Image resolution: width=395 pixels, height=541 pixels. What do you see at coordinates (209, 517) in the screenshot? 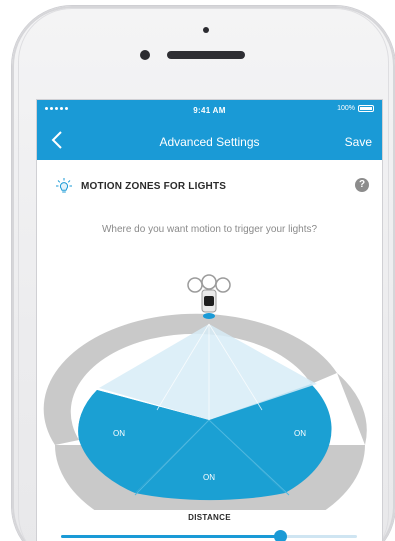
I see `distance-label: DISTANCE` at bounding box center [209, 517].